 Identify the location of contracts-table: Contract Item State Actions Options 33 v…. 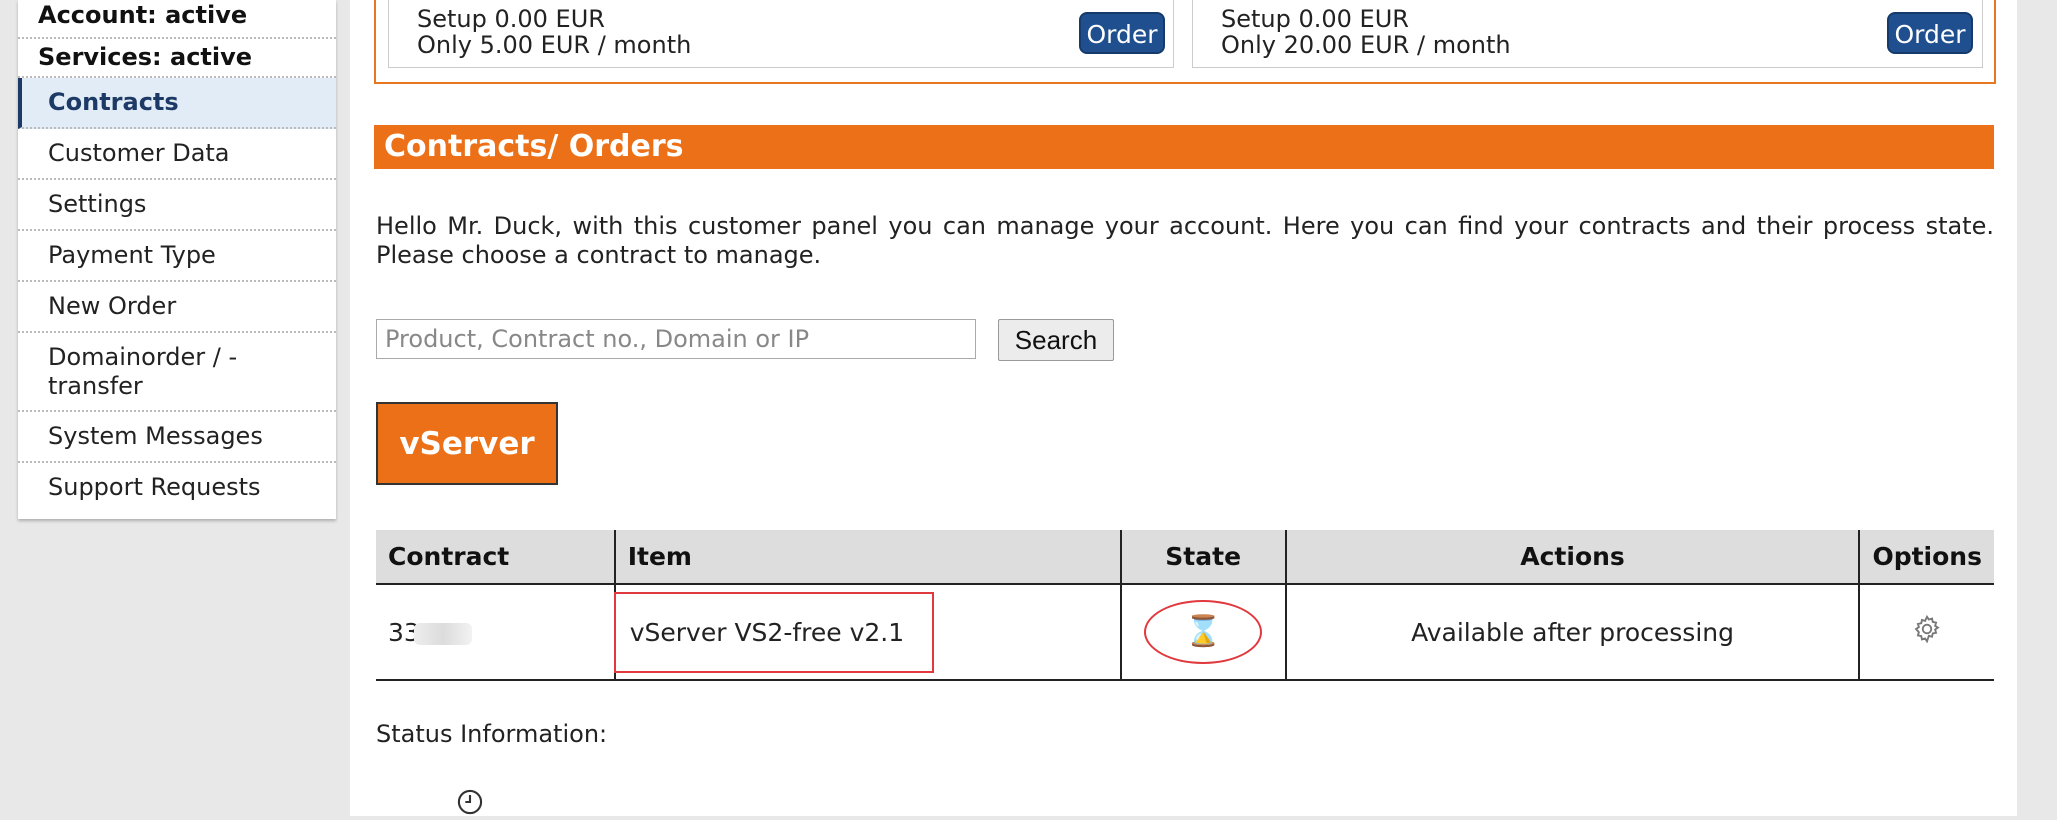
(1185, 605).